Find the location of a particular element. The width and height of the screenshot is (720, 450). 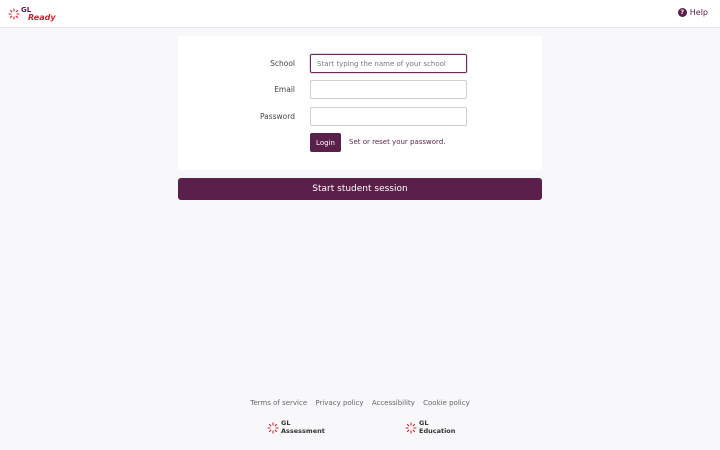

password-row: Password is located at coordinates (360, 117).